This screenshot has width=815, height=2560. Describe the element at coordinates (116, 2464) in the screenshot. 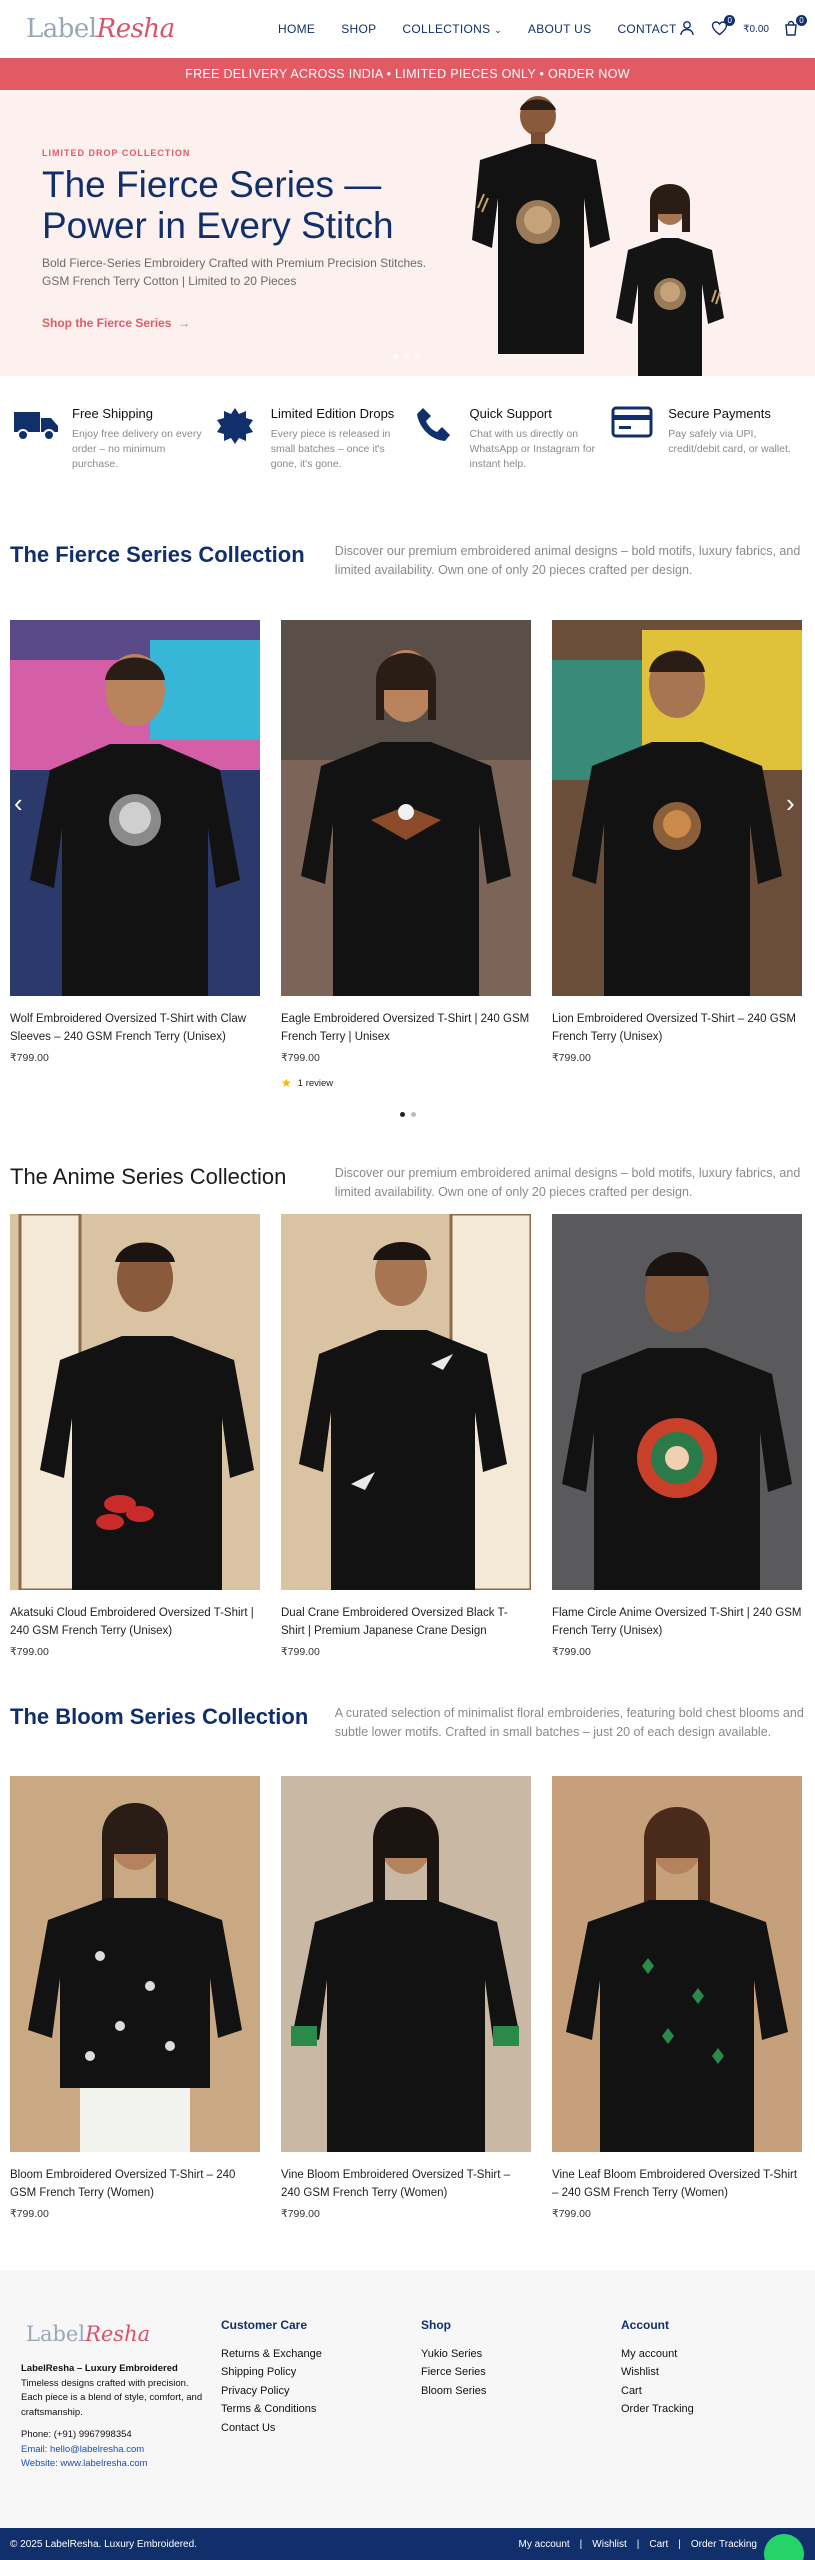

I see `footer-website: Website: www.labelresha.com` at that location.